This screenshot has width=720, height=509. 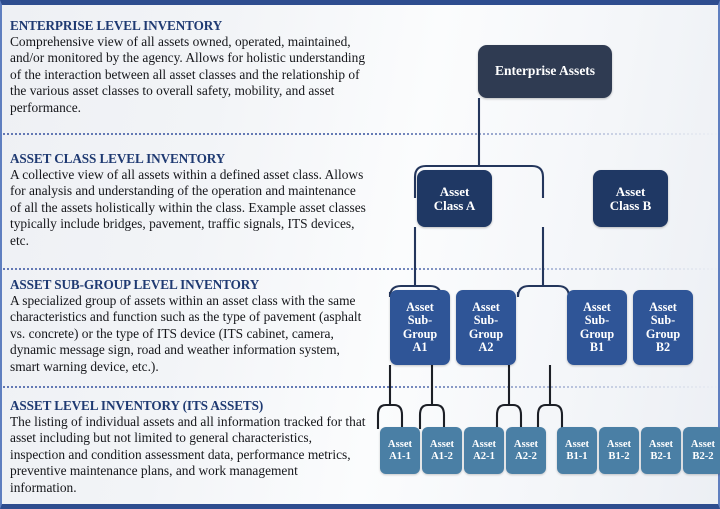 What do you see at coordinates (390, 416) in the screenshot?
I see `link-subA1-to-assets` at bounding box center [390, 416].